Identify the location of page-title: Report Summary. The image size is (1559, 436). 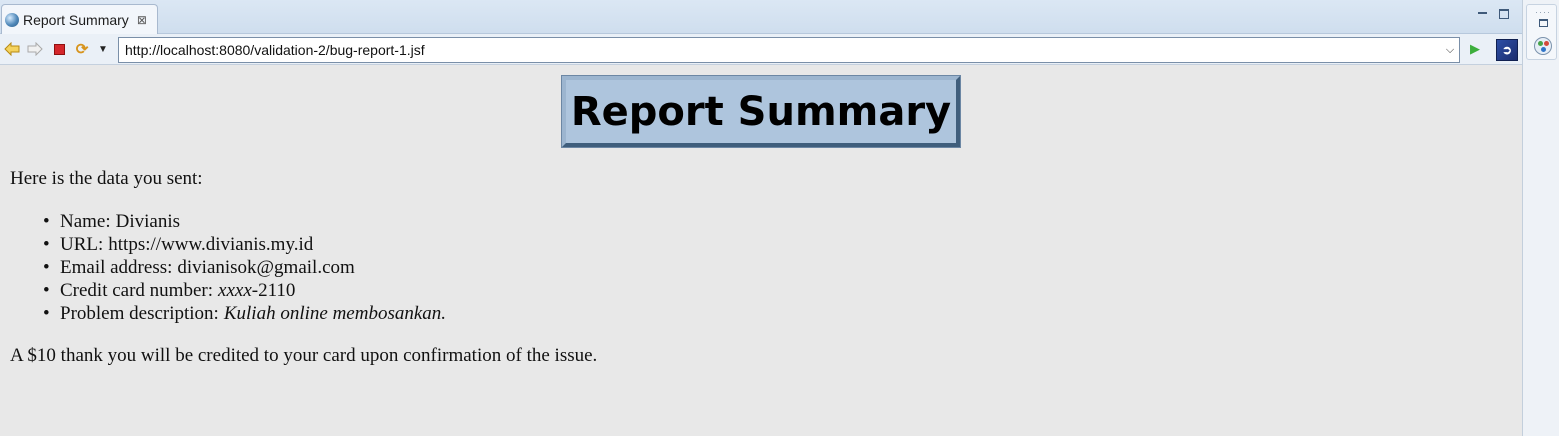
(761, 111).